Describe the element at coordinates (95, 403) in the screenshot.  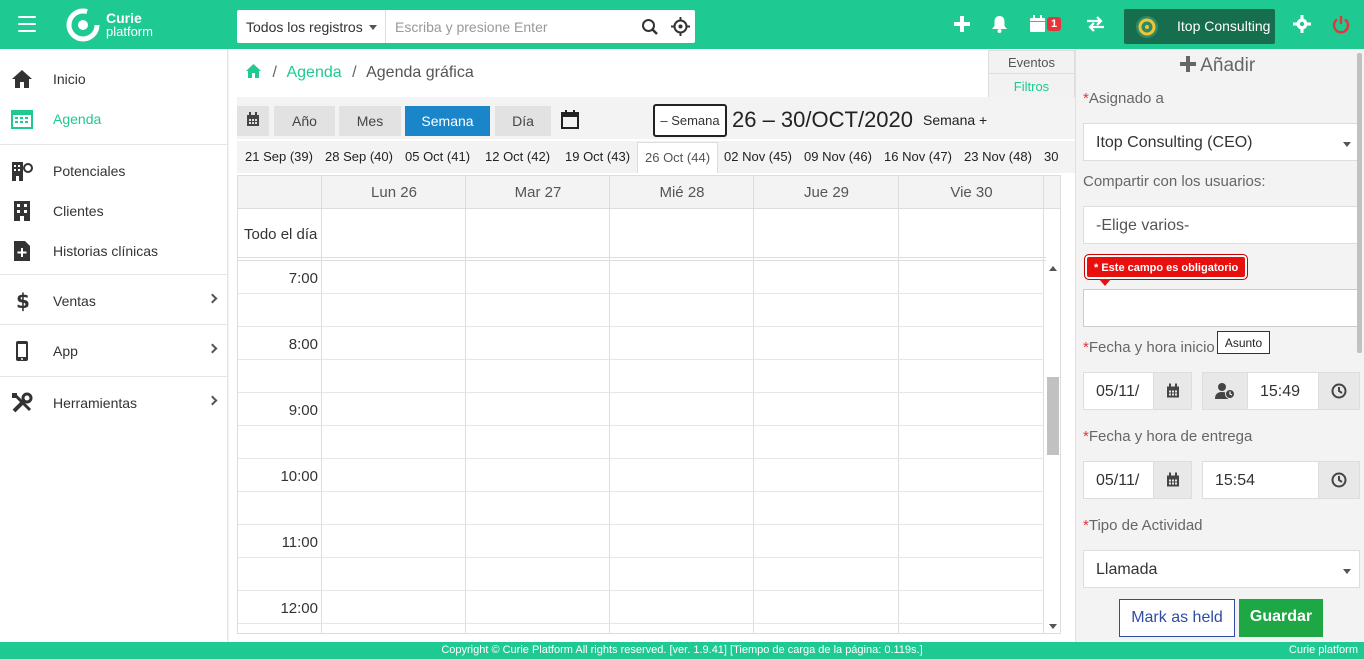
I see `sidebar-item-label: Herramientas` at that location.